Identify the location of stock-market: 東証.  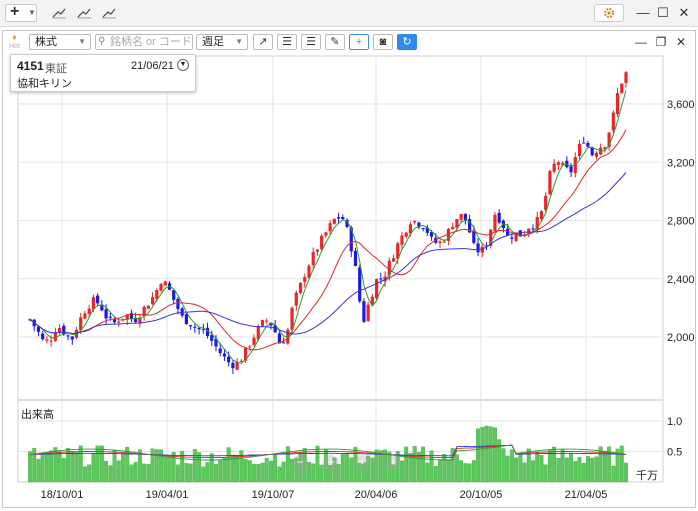
(56, 69).